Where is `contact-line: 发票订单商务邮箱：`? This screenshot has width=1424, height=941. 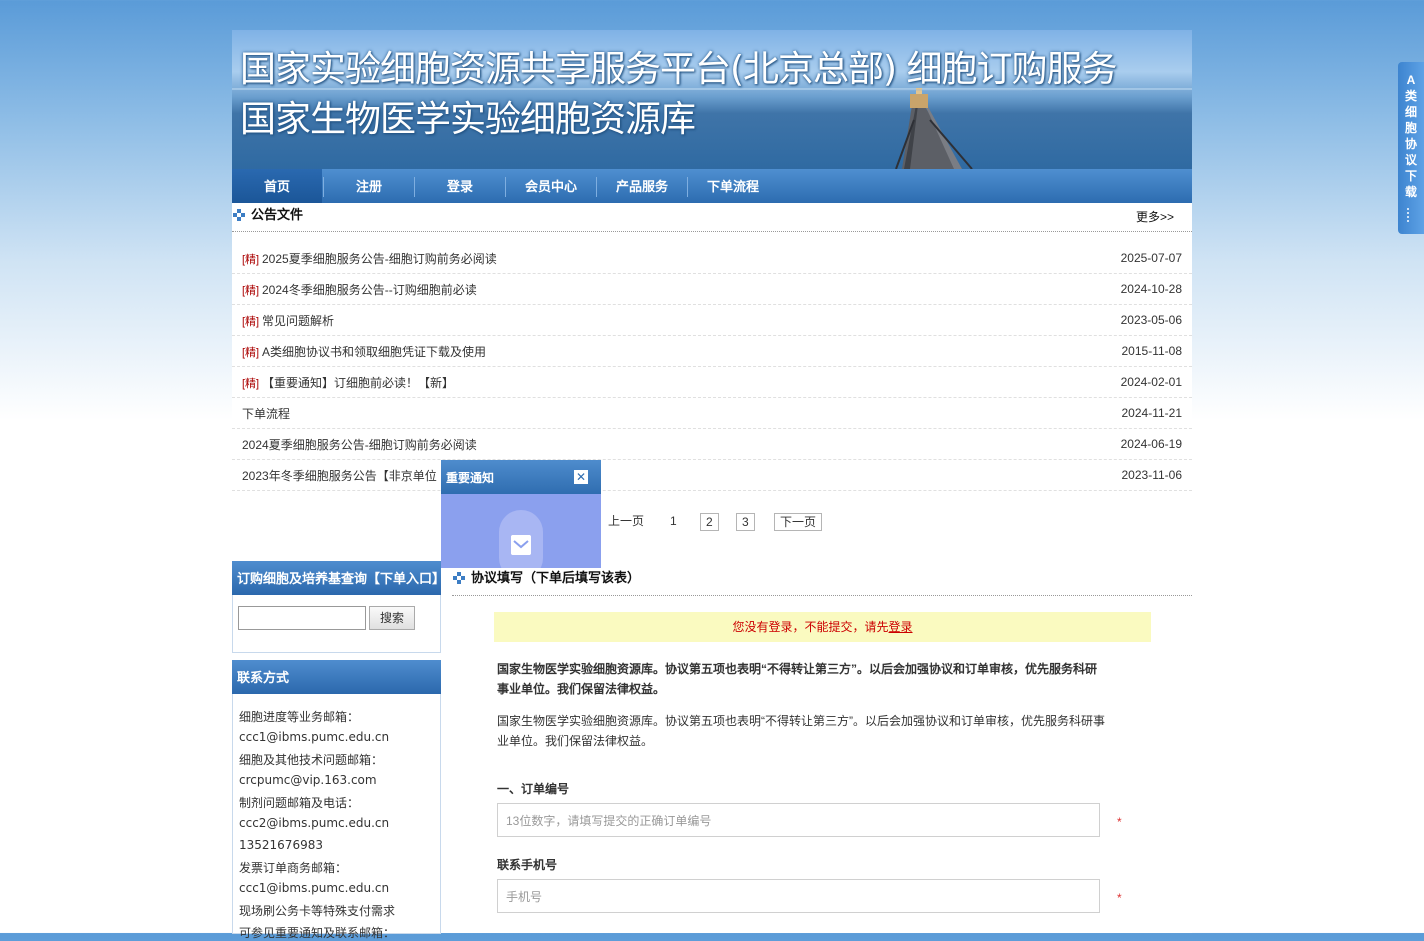 contact-line: 发票订单商务邮箱： is located at coordinates (293, 868).